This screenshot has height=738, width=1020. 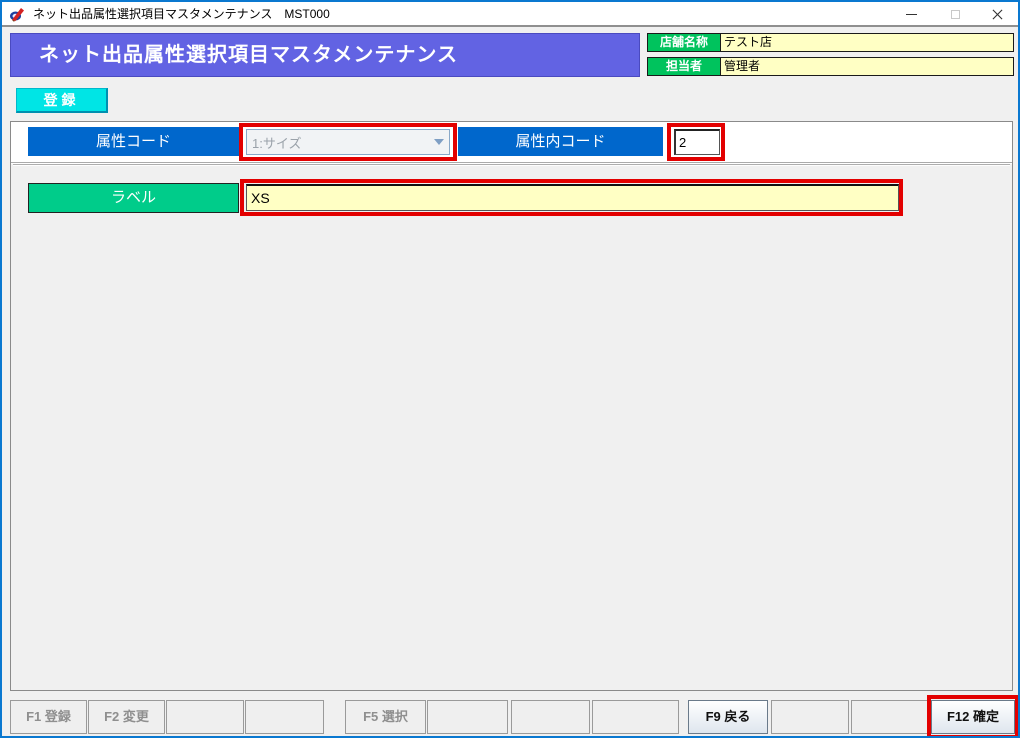 I want to click on function-key-bar: F1 登録 F2 変更 F5 選択 F9 戻る F12 確定, so click(x=510, y=715).